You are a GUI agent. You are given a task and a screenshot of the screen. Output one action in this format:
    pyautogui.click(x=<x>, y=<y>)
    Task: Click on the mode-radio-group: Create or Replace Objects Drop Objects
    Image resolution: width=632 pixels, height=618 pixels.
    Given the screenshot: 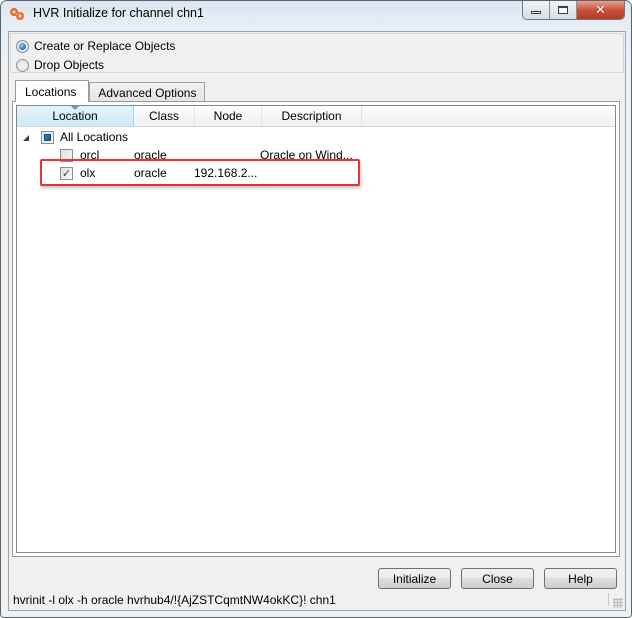 What is the action you would take?
    pyautogui.click(x=317, y=53)
    